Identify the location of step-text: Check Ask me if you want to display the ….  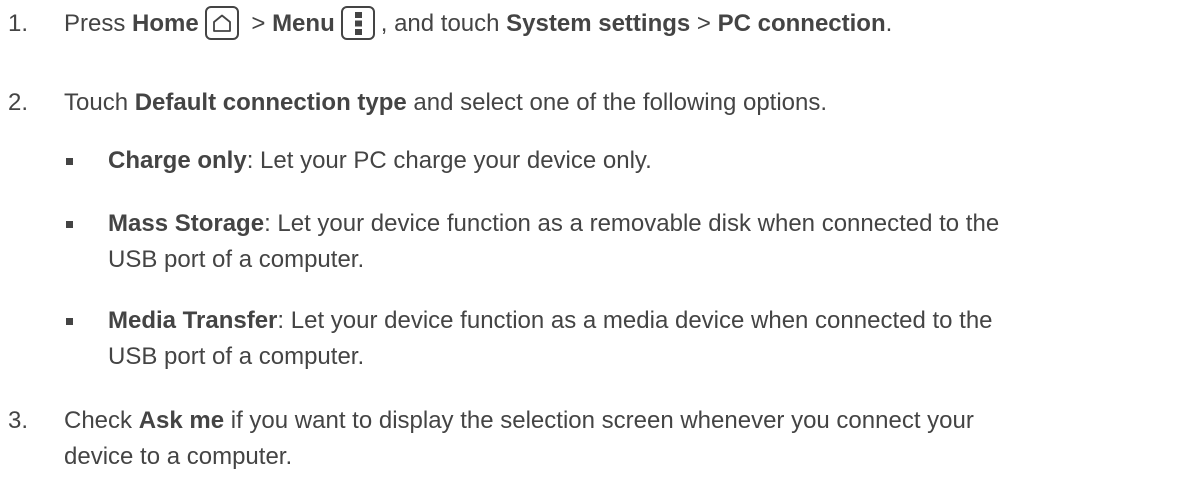
(629, 439).